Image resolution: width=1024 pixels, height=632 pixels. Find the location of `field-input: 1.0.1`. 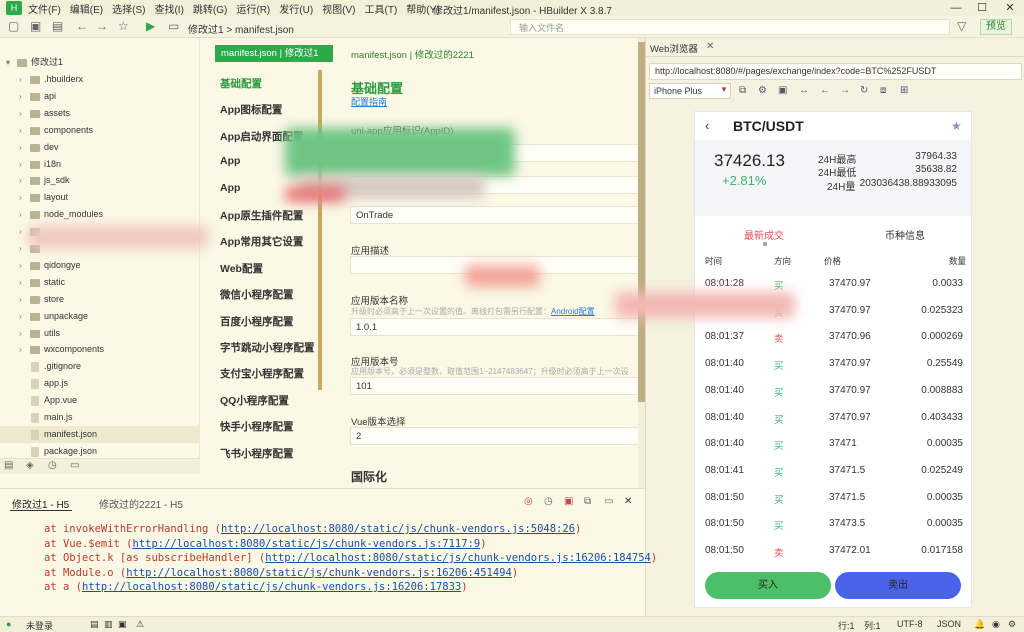

field-input: 1.0.1 is located at coordinates (495, 327).